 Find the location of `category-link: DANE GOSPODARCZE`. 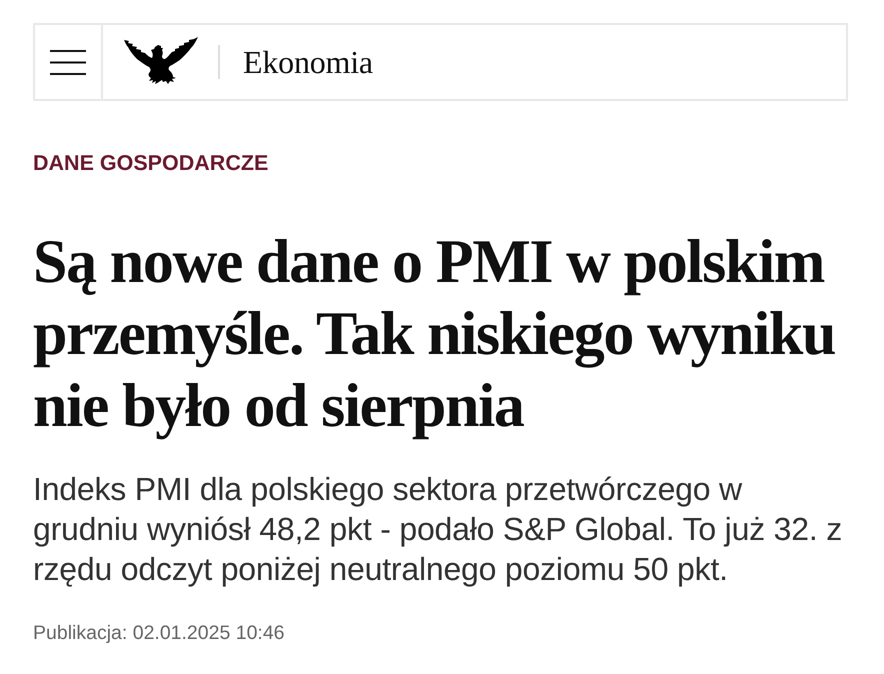

category-link: DANE GOSPODARCZE is located at coordinates (150, 163).